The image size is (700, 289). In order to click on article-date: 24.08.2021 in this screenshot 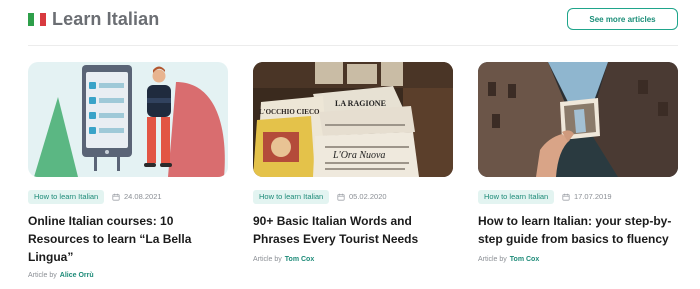, I will do `click(137, 197)`.